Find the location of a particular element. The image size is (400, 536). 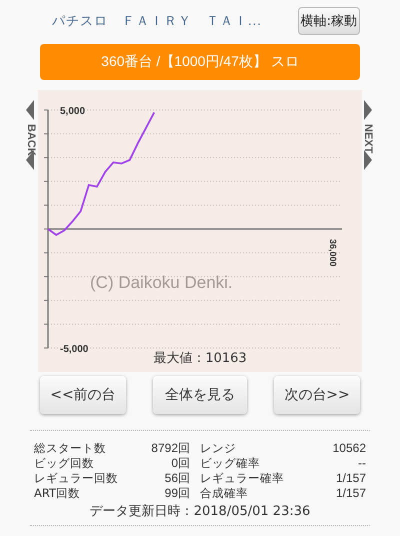

max-value-label: 最大値：10163 is located at coordinates (200, 358).